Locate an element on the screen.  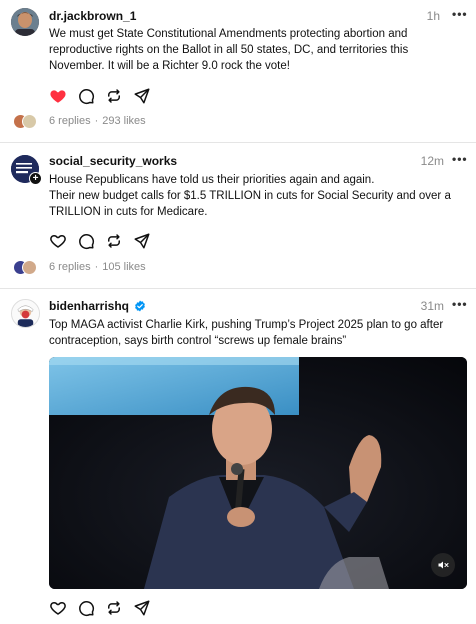
follow-plus-icon: + is located at coordinates (35, 178).